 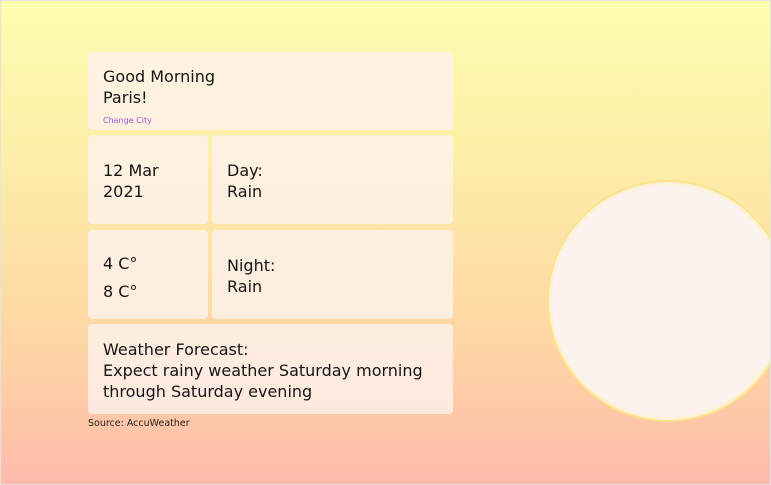 I want to click on sun-icon, so click(x=658, y=301).